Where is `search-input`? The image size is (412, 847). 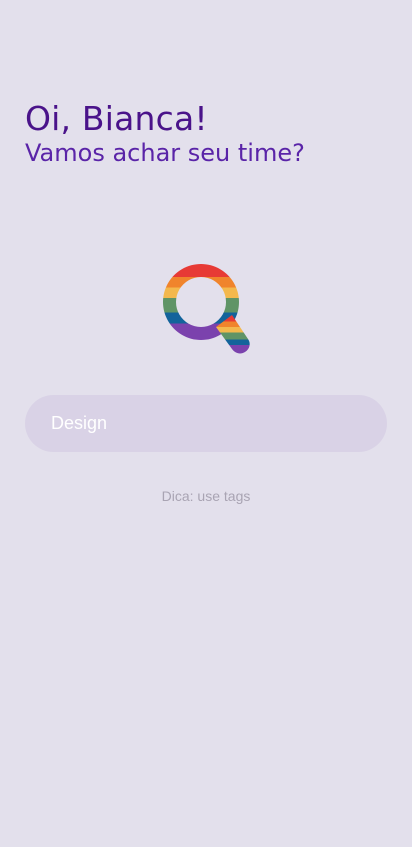 search-input is located at coordinates (206, 423).